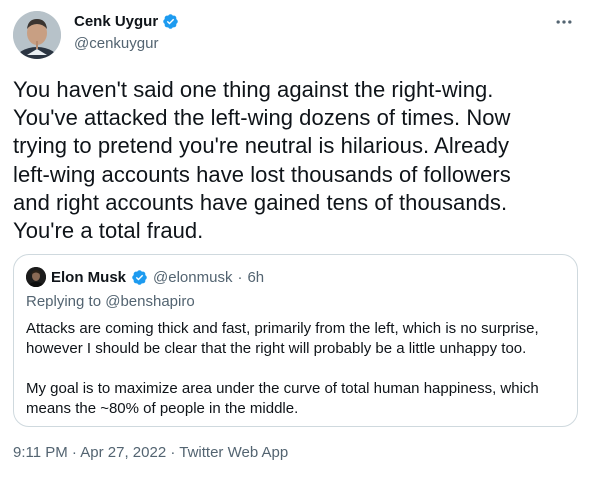 Image resolution: width=590 pixels, height=479 pixels. Describe the element at coordinates (116, 43) in the screenshot. I see `author-handle: @cenkuygur` at that location.